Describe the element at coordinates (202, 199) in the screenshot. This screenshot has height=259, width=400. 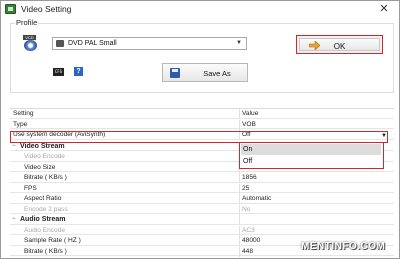
I see `table-row: Aspect Ratio Automatic` at that location.